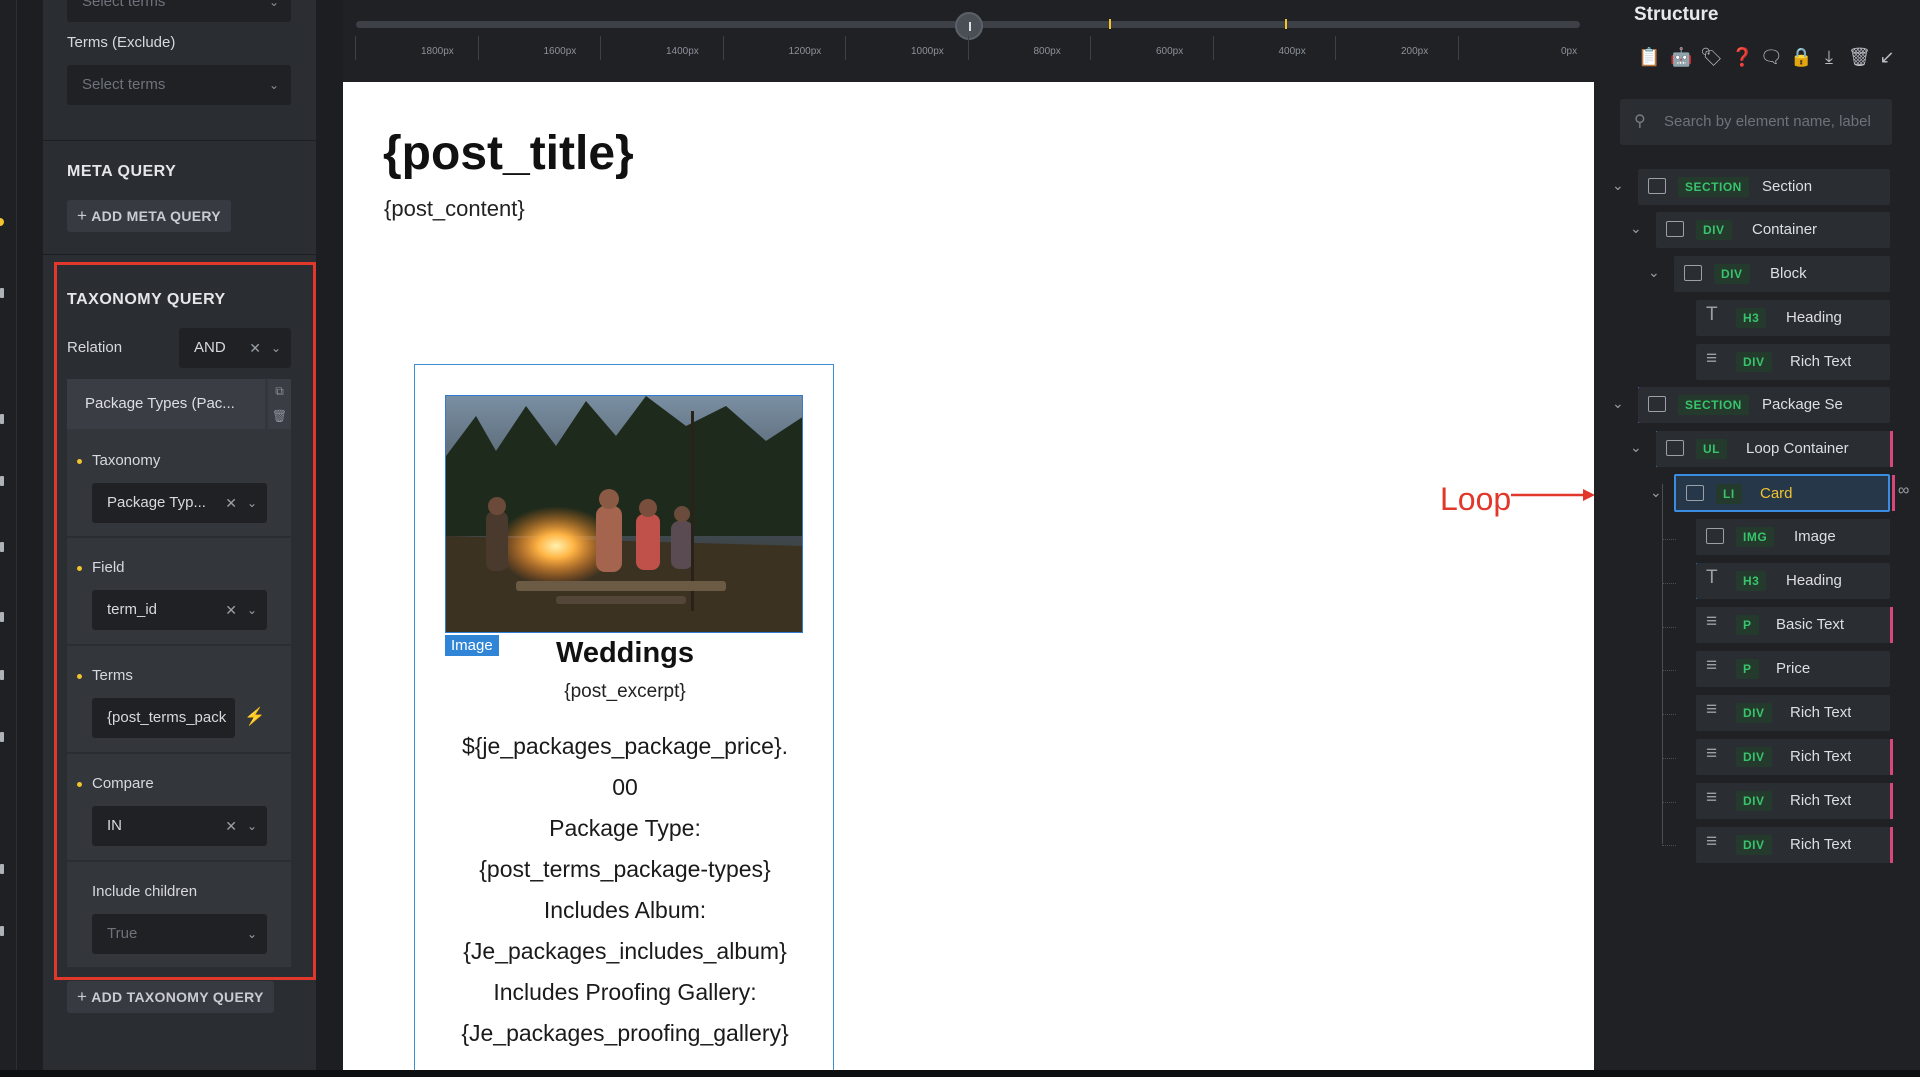  Describe the element at coordinates (625, 992) in the screenshot. I see `card-text-line: Includes Proofing Gallery:` at that location.